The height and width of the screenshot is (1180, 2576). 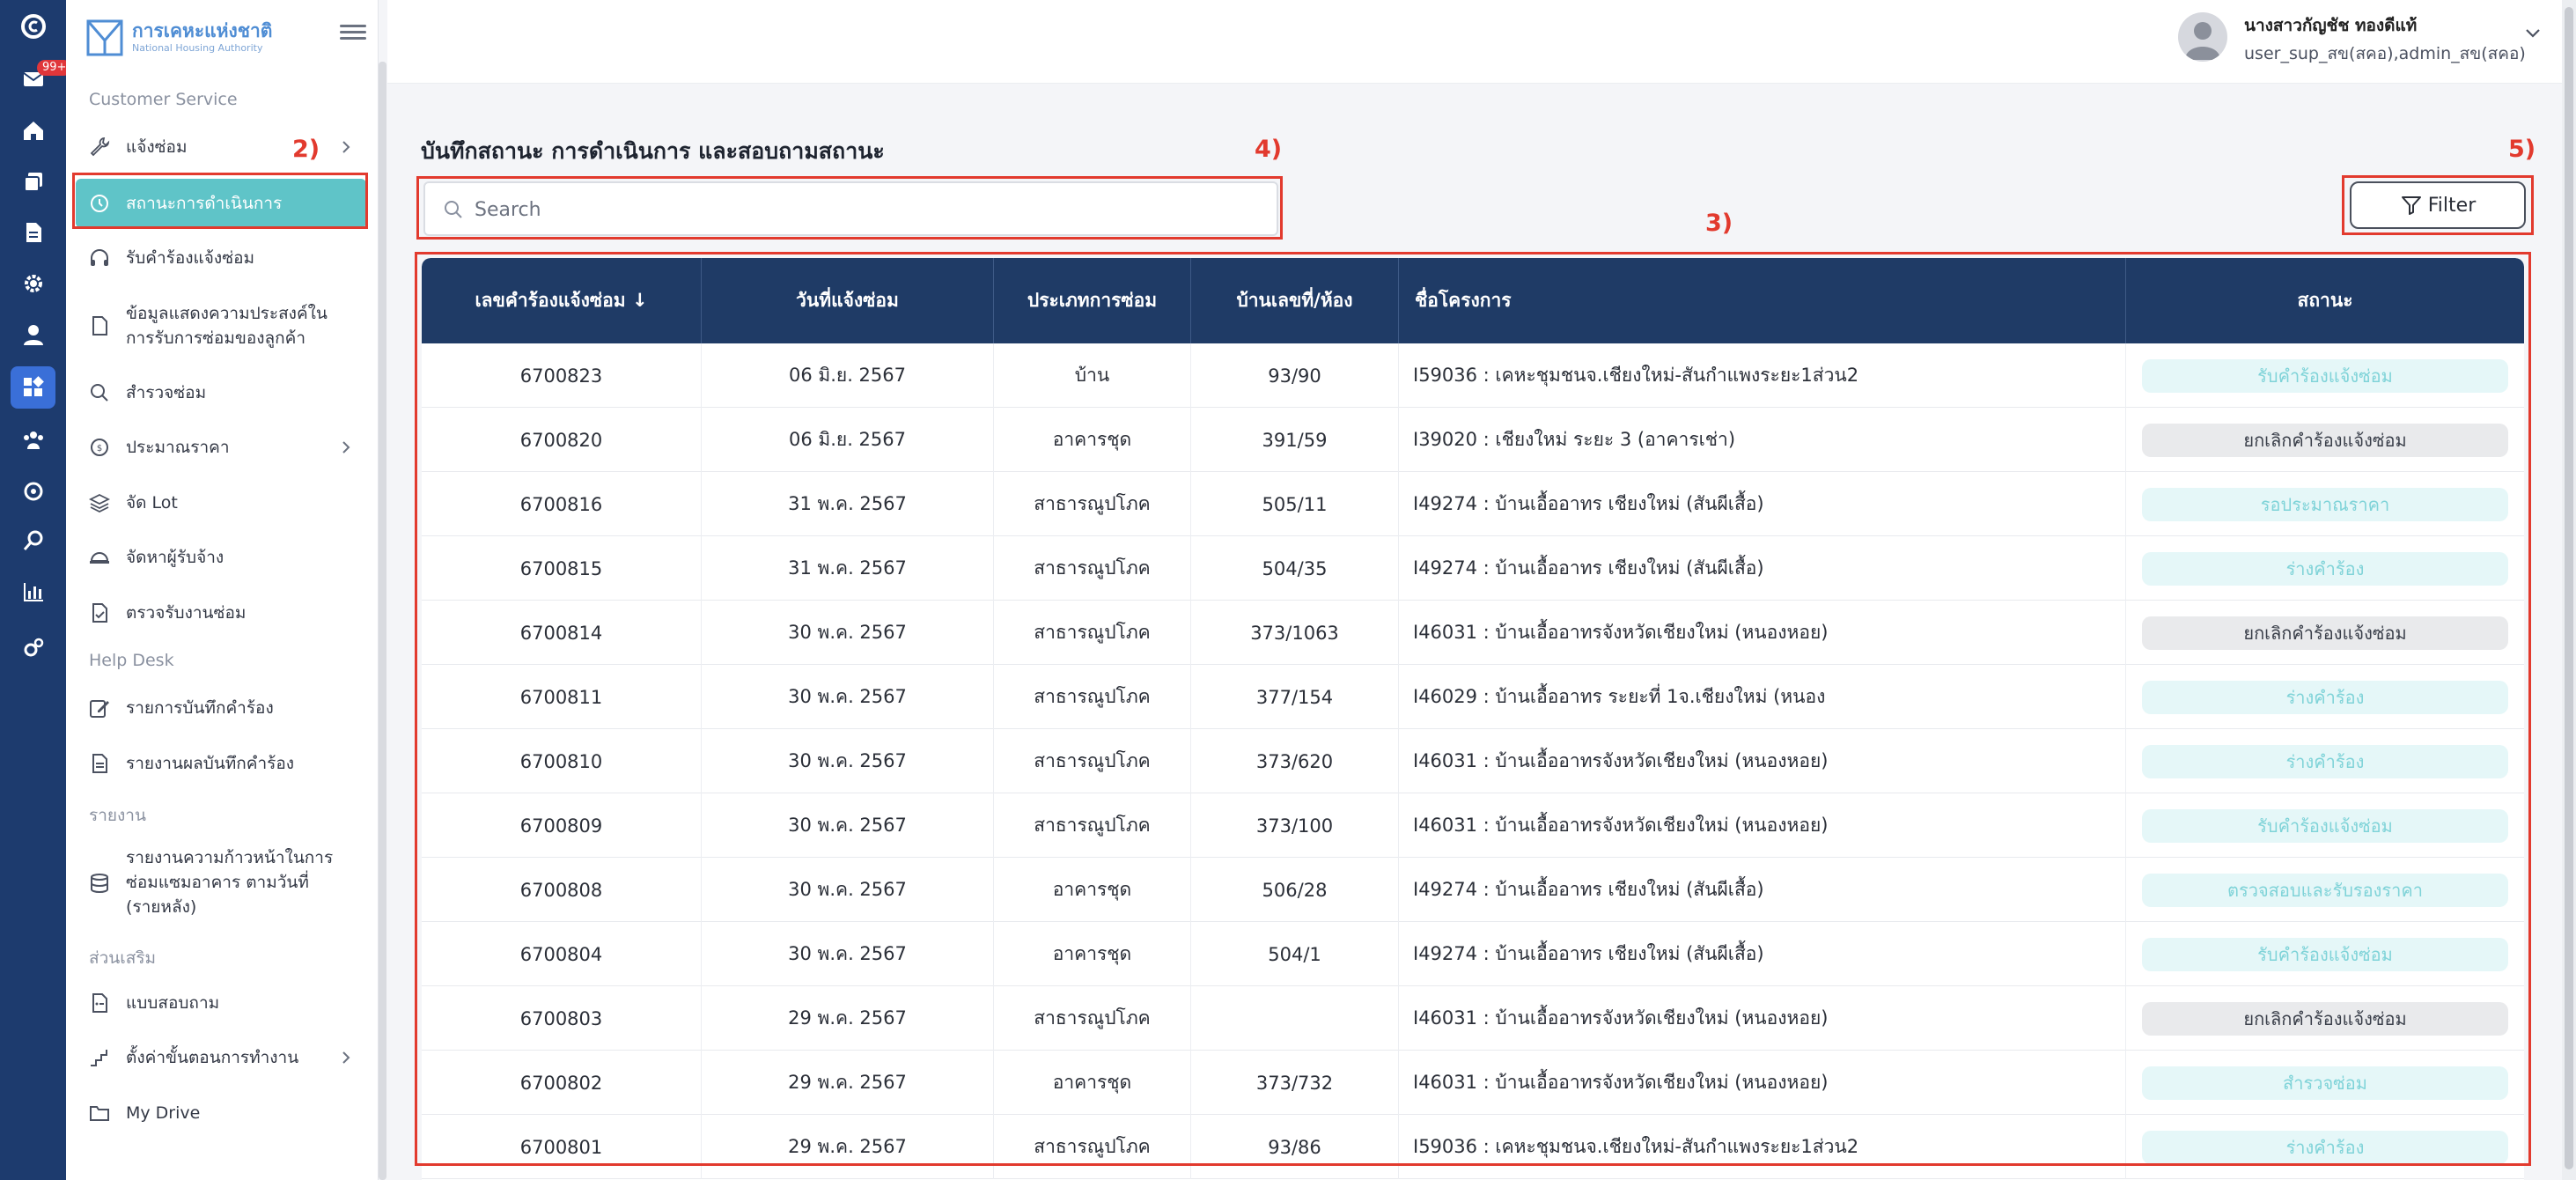 What do you see at coordinates (33, 334) in the screenshot?
I see `user-icon` at bounding box center [33, 334].